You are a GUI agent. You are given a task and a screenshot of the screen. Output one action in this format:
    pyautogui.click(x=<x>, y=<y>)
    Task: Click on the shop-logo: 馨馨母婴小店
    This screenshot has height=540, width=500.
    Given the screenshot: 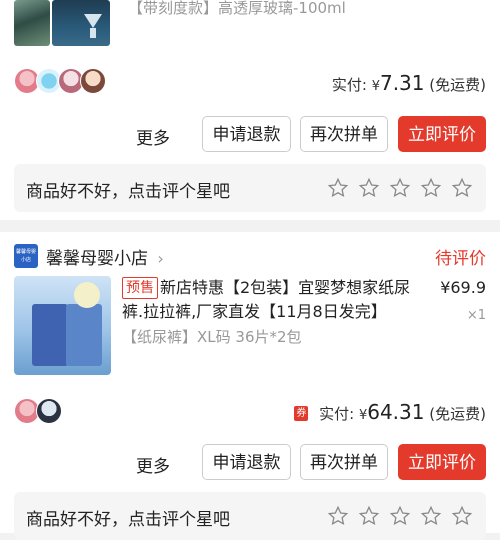 What is the action you would take?
    pyautogui.click(x=26, y=256)
    